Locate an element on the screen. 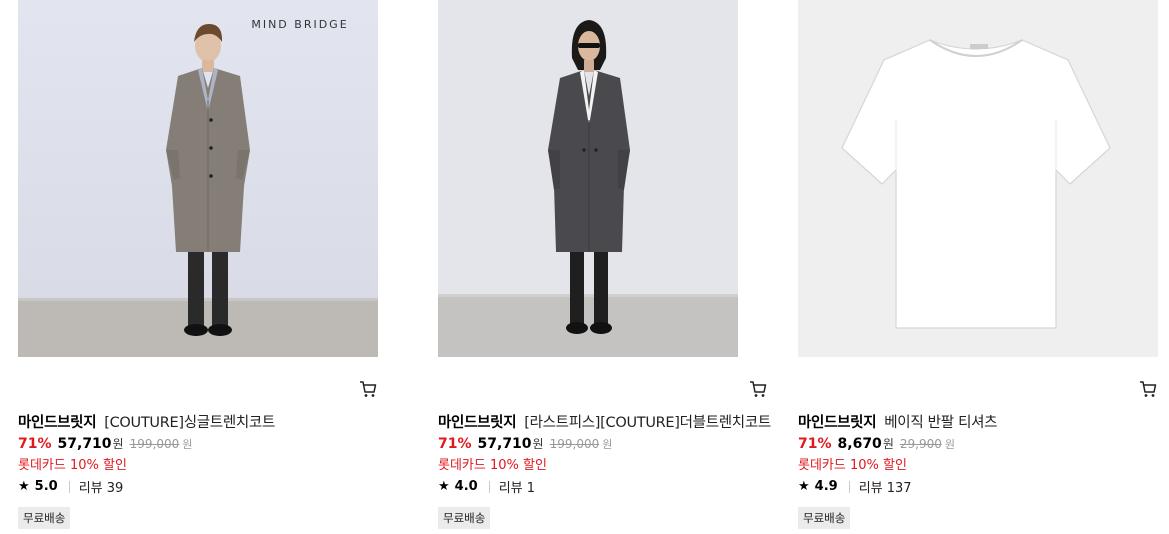 Image resolution: width=1169 pixels, height=534 pixels. product-title: 마인드브릿지 [라스트피스][COUTURE]더블트렌치코트 is located at coordinates (604, 421).